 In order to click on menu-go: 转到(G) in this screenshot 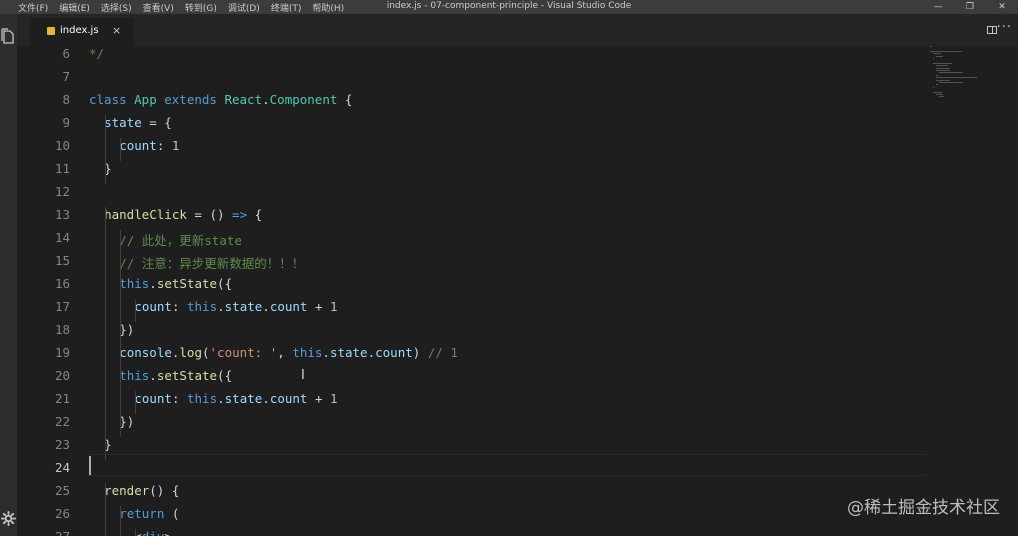, I will do `click(201, 7)`.